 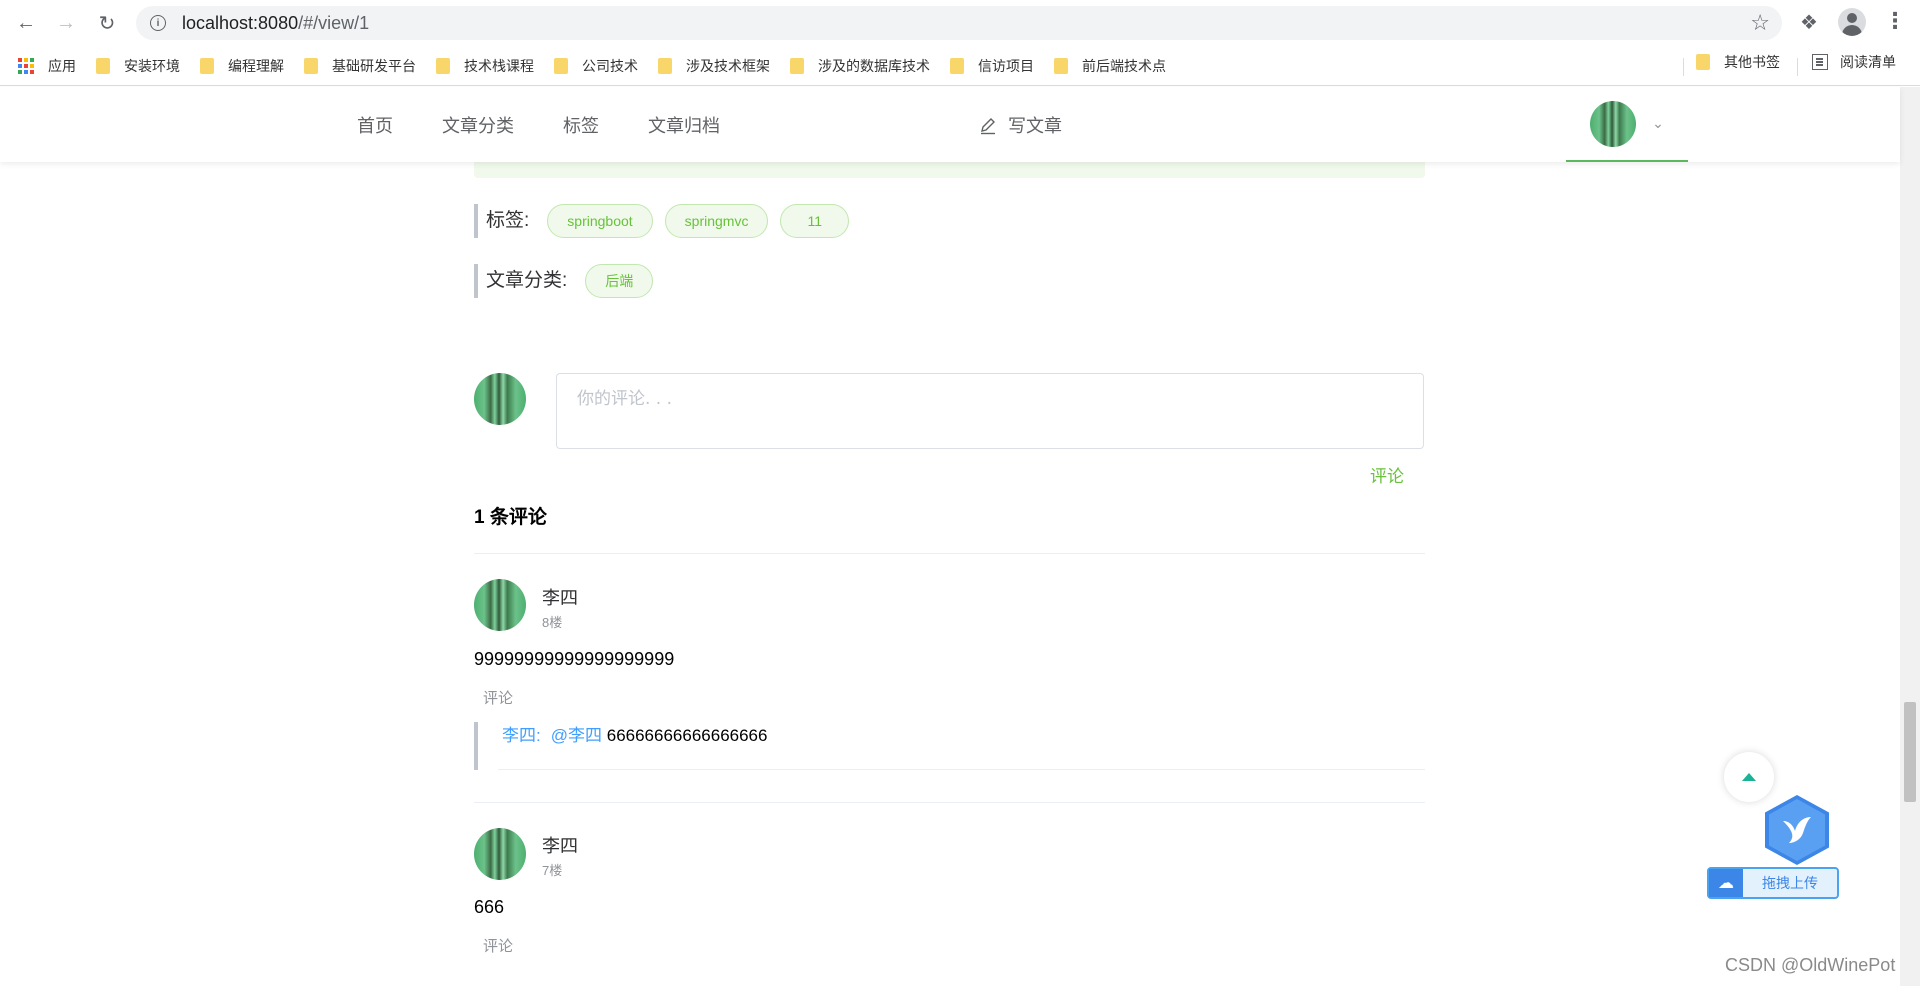 I want to click on upload-label: 拖拽上传, so click(x=1790, y=883).